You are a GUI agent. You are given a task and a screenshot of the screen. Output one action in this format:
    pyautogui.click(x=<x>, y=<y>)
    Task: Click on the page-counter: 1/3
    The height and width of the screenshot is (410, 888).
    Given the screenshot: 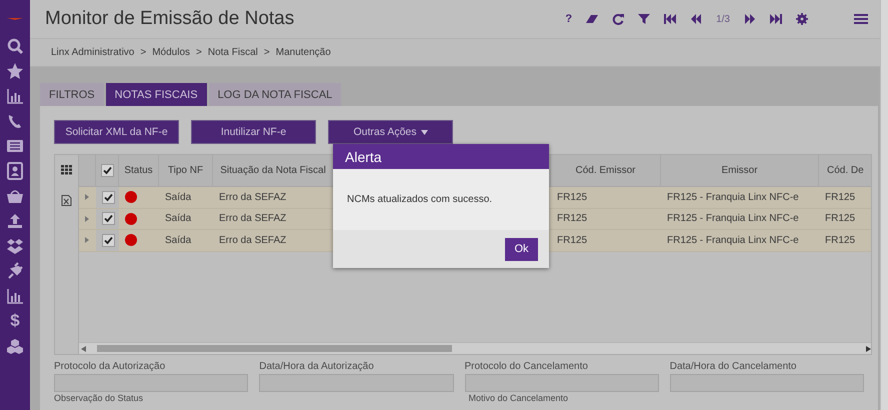 What is the action you would take?
    pyautogui.click(x=723, y=19)
    